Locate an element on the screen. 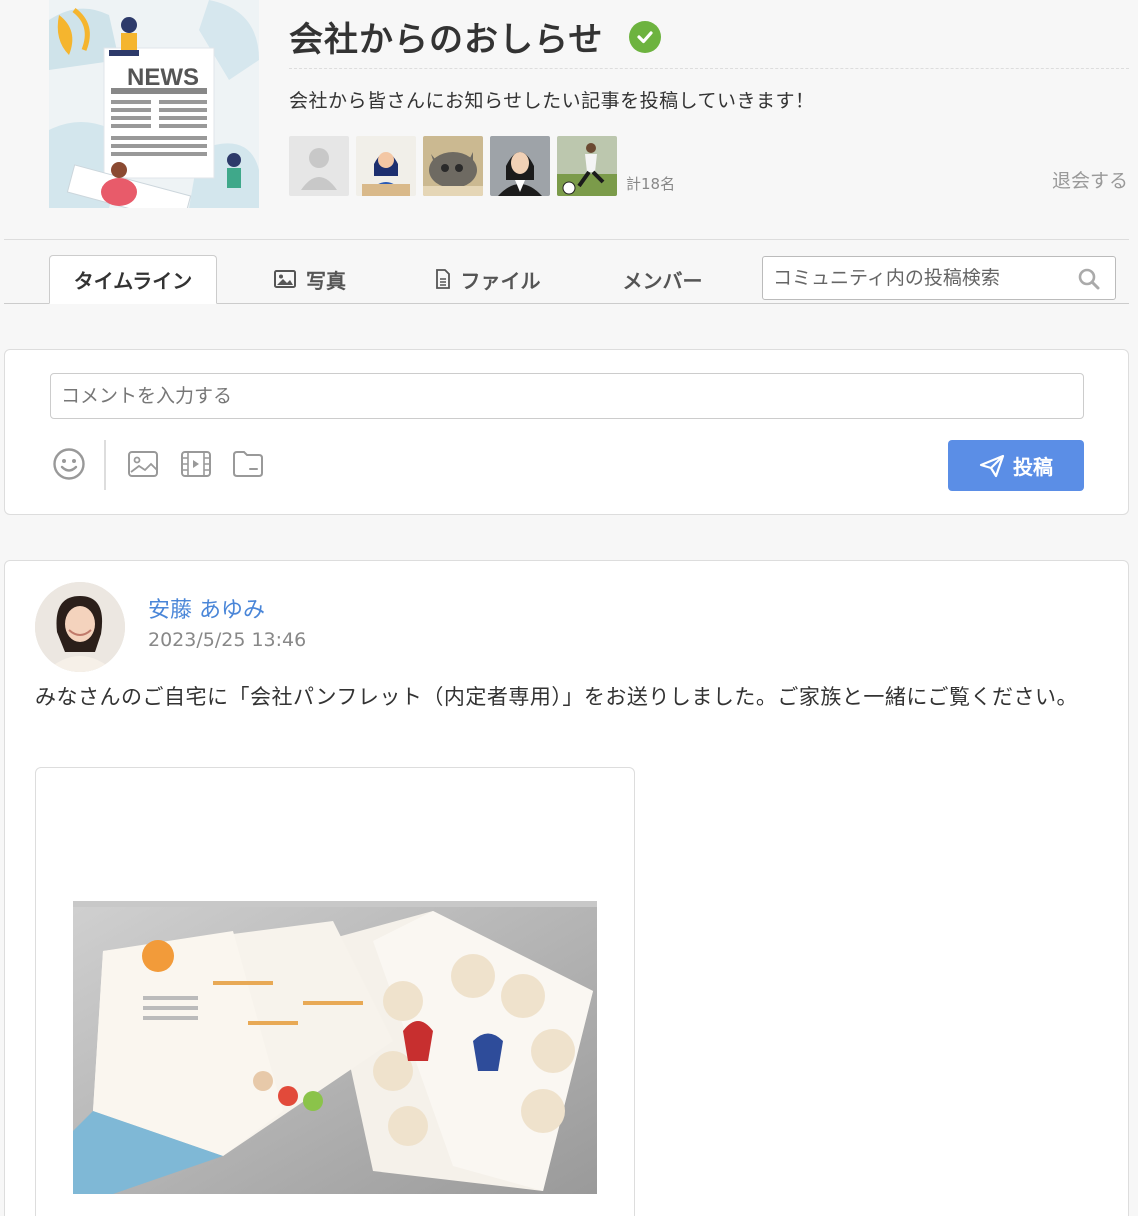 The height and width of the screenshot is (1216, 1138). search-box is located at coordinates (939, 278).